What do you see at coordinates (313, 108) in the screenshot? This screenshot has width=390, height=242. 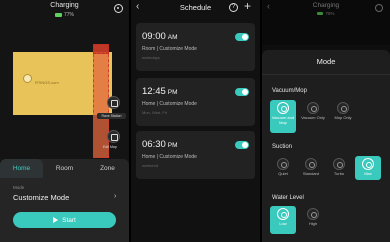 I see `vacuum-icon` at bounding box center [313, 108].